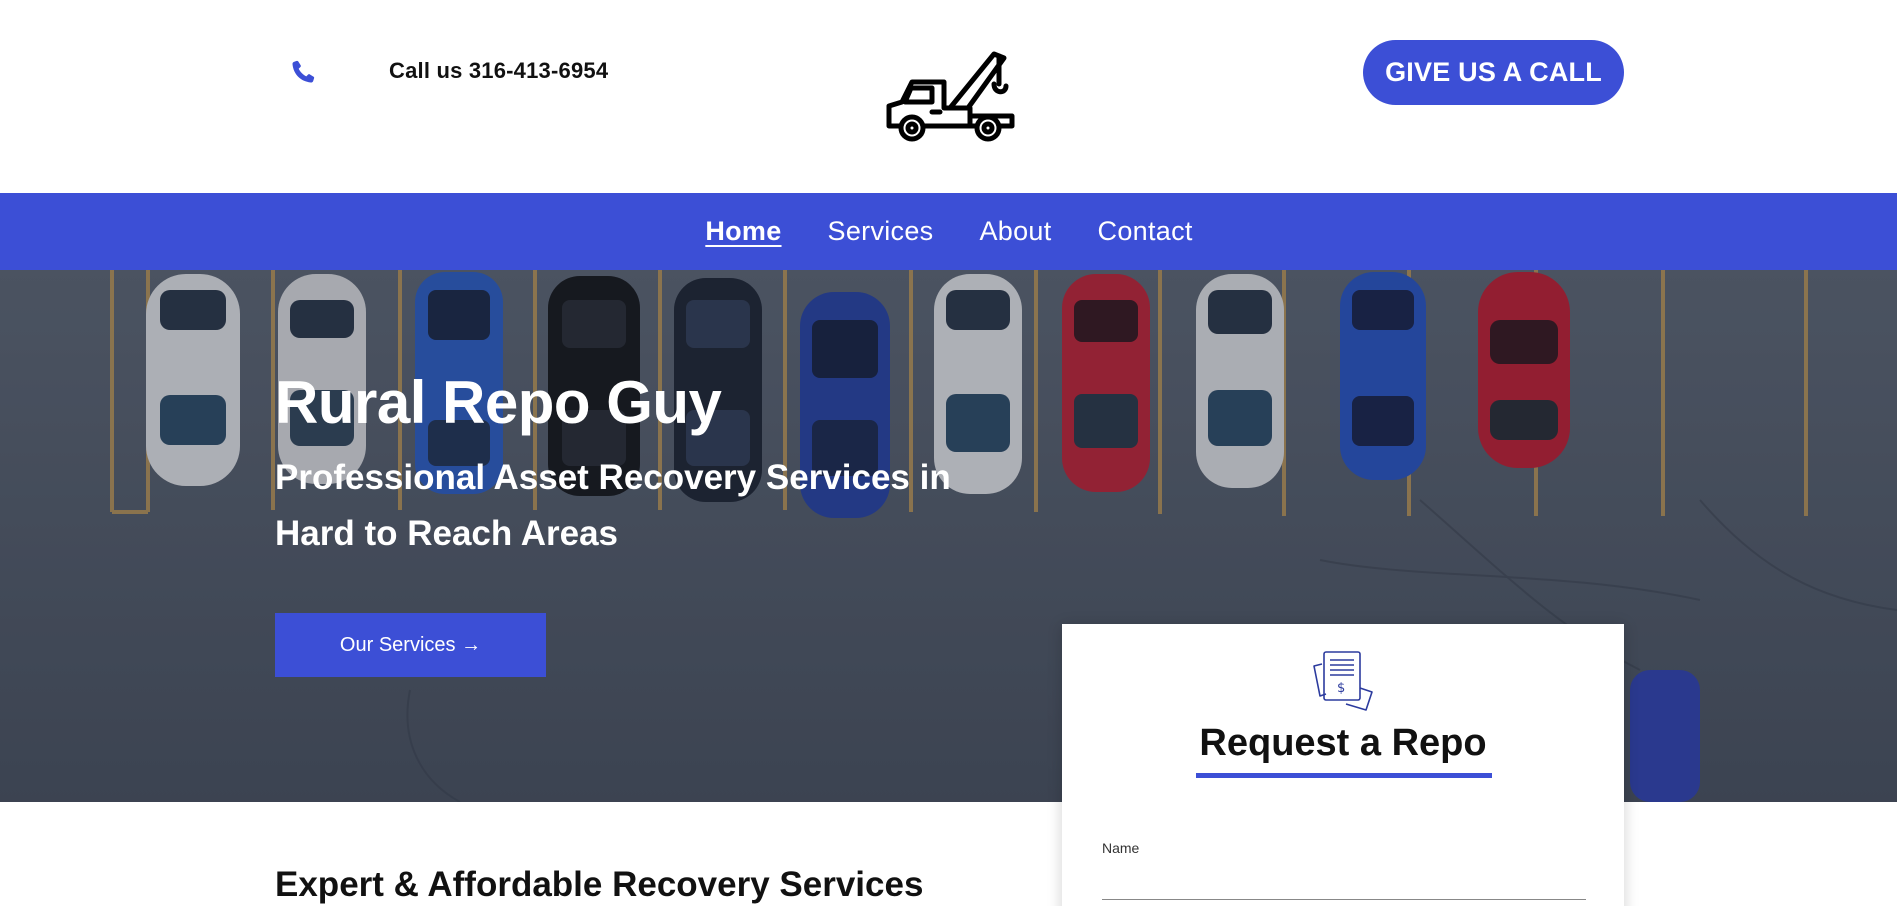 Image resolution: width=1897 pixels, height=906 pixels. Describe the element at coordinates (1145, 231) in the screenshot. I see `nav-item-contact: Contact` at that location.